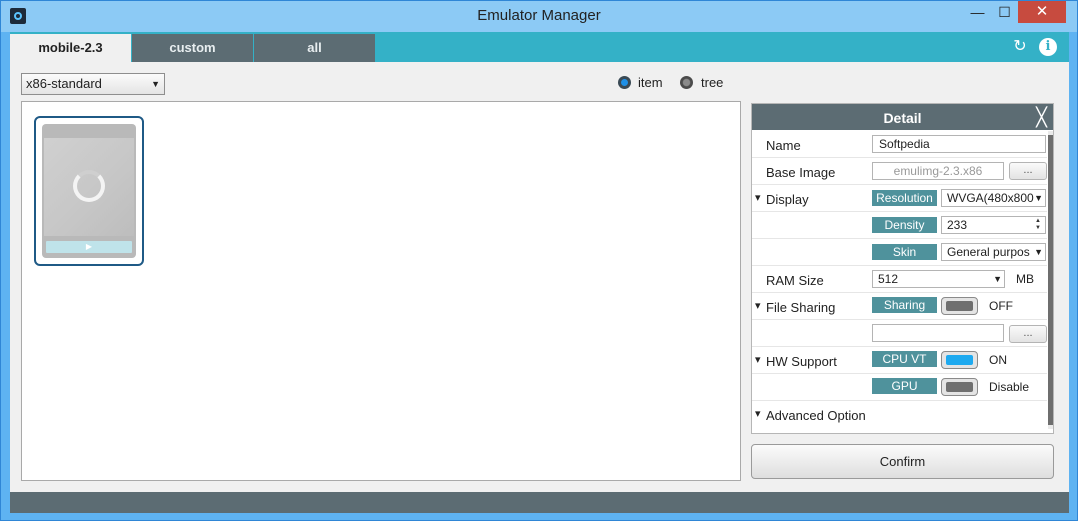  I want to click on platform-select-value: x86-standard, so click(64, 83).